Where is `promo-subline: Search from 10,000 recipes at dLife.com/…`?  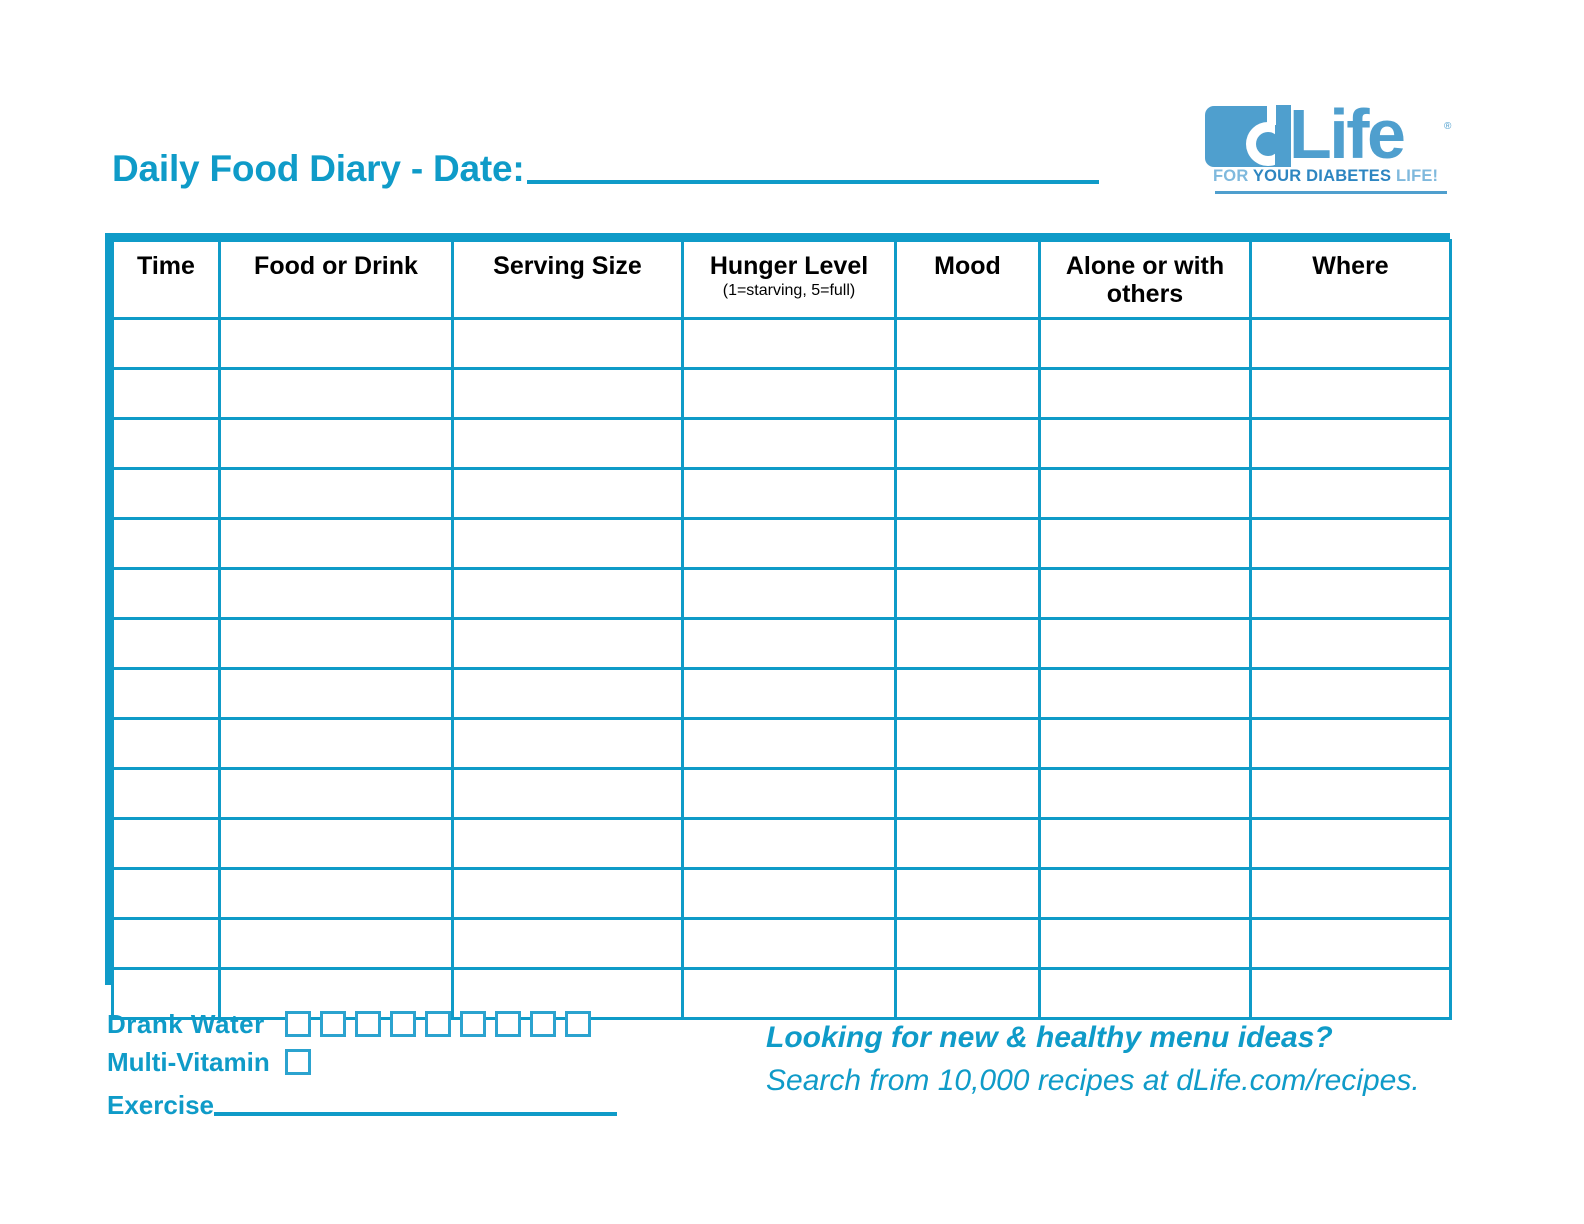 promo-subline: Search from 10,000 recipes at dLife.com/… is located at coordinates (1126, 1080).